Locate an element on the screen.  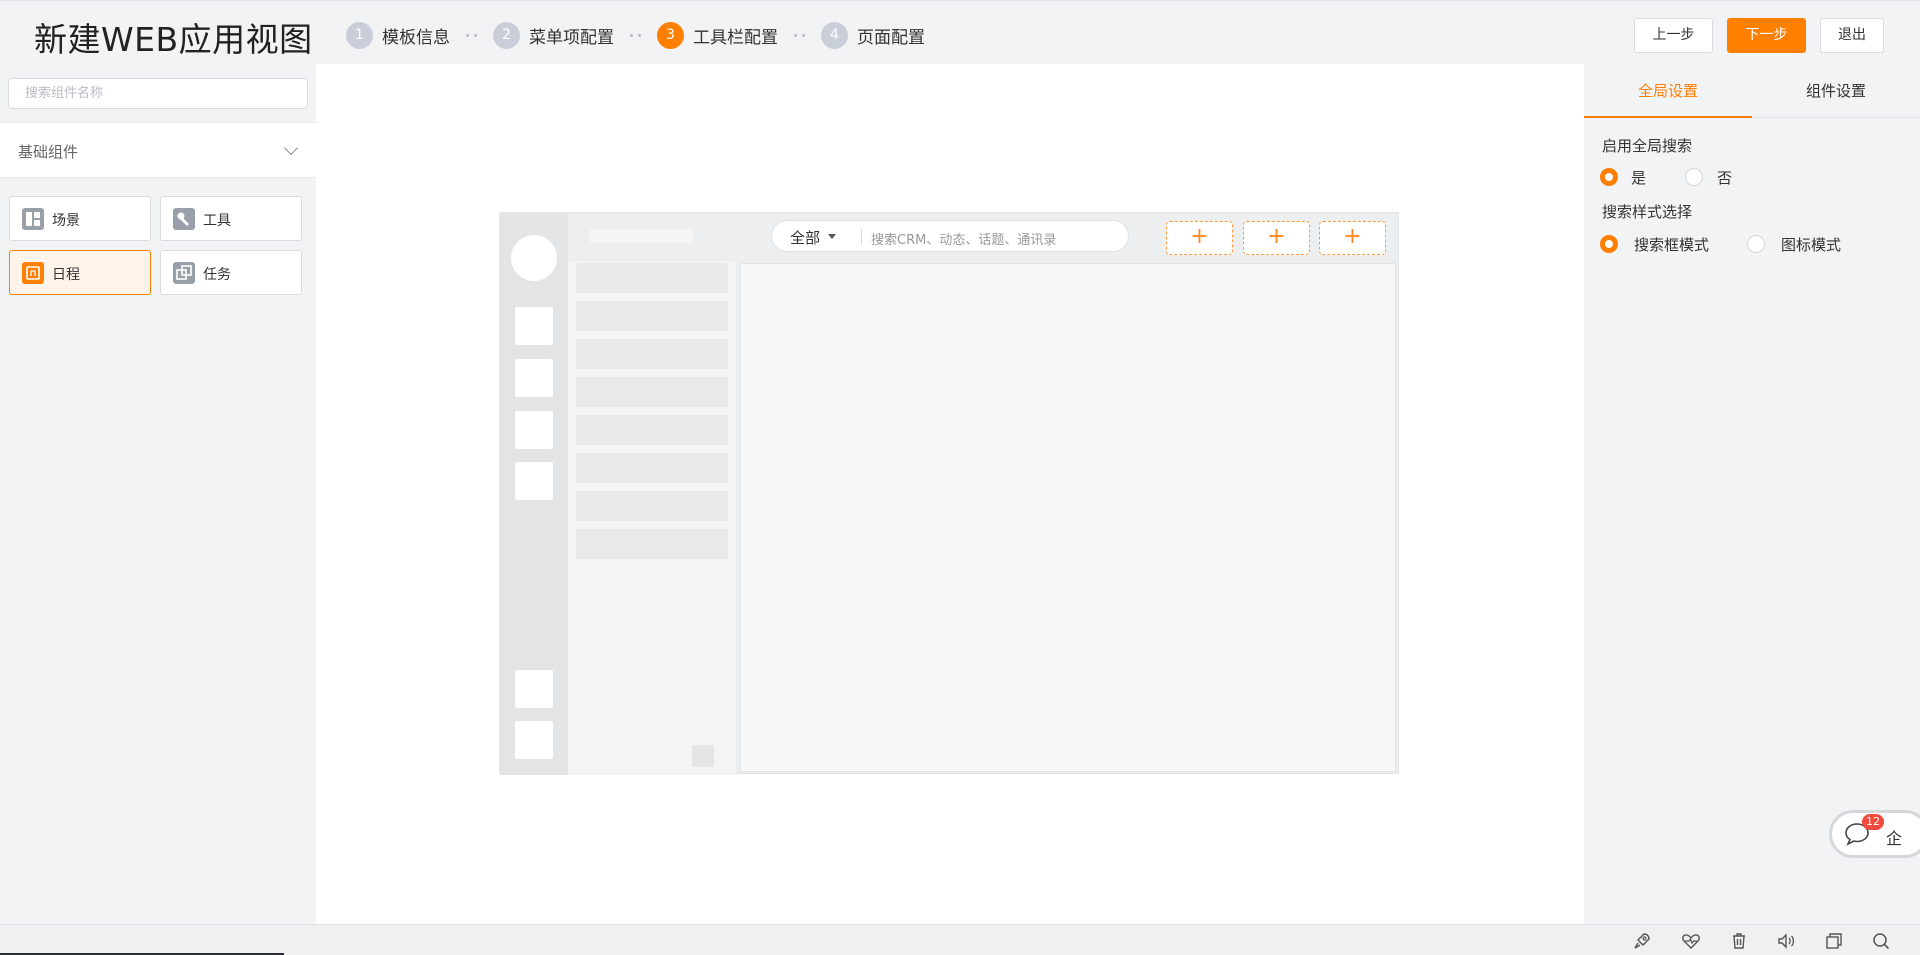
preview-list is located at coordinates (652, 518).